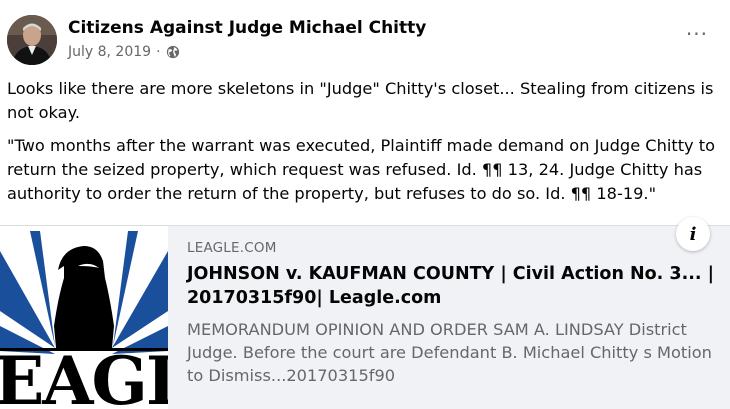 The height and width of the screenshot is (409, 730). Describe the element at coordinates (173, 52) in the screenshot. I see `globe-icon` at that location.